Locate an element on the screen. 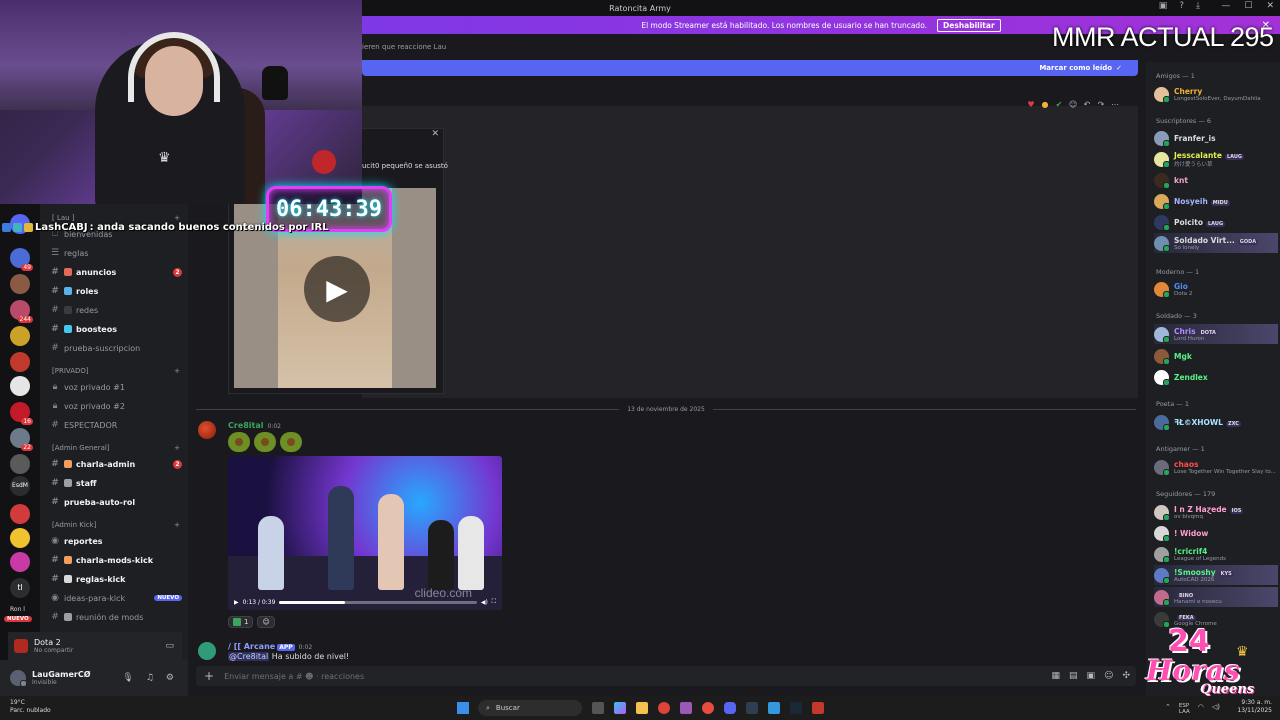  download-icon: ⤓ is located at coordinates (1198, 6).